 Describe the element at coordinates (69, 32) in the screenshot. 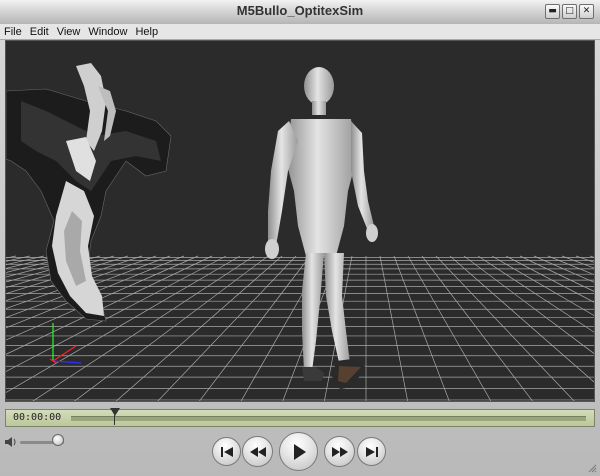

I see `menu-view: View` at that location.